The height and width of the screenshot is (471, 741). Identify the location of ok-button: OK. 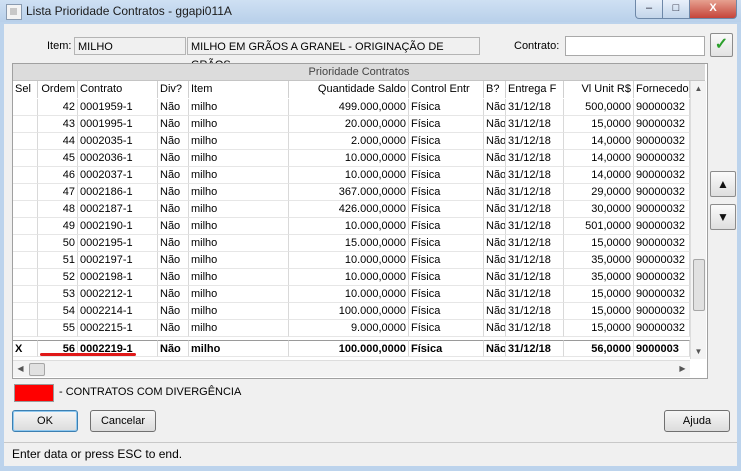
(45, 421).